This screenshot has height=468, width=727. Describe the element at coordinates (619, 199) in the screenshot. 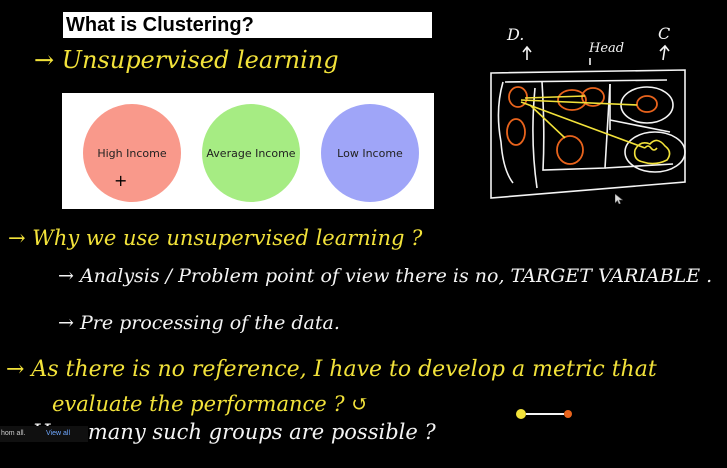

I see `mouse-pointer-icon` at that location.